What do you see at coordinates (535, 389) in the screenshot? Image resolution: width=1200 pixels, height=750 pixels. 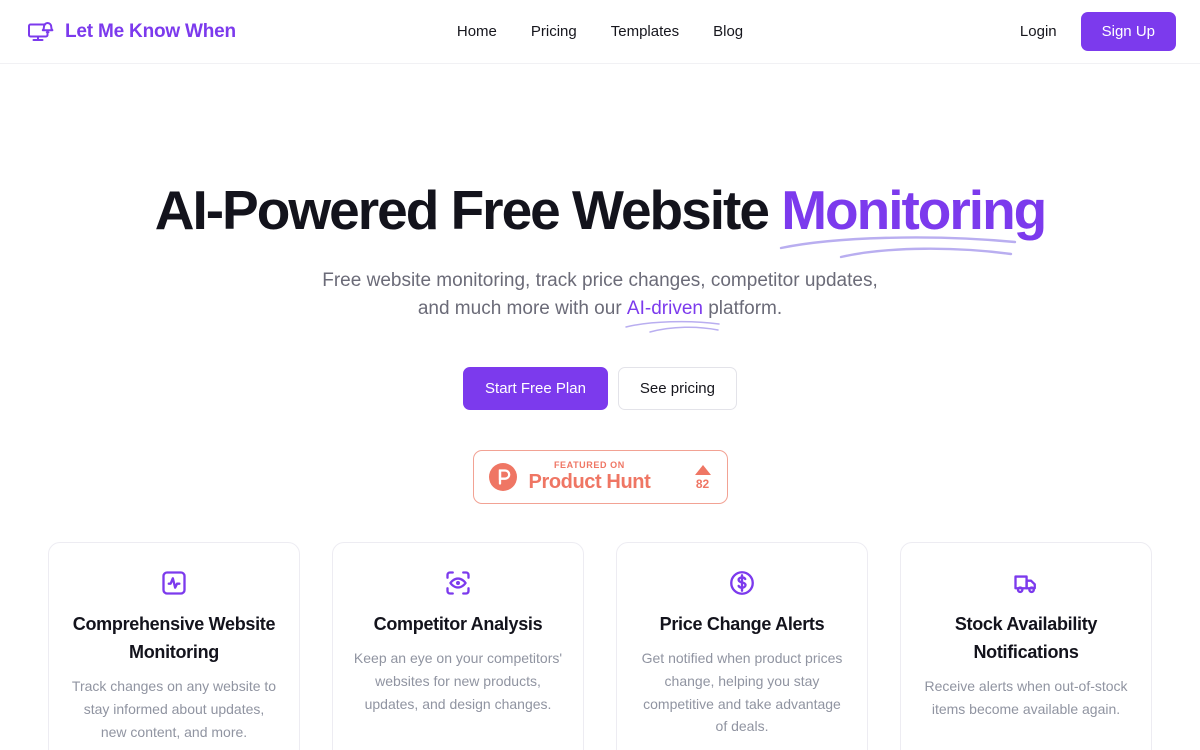 I see `start-free-plan-button: Start Free Plan` at bounding box center [535, 389].